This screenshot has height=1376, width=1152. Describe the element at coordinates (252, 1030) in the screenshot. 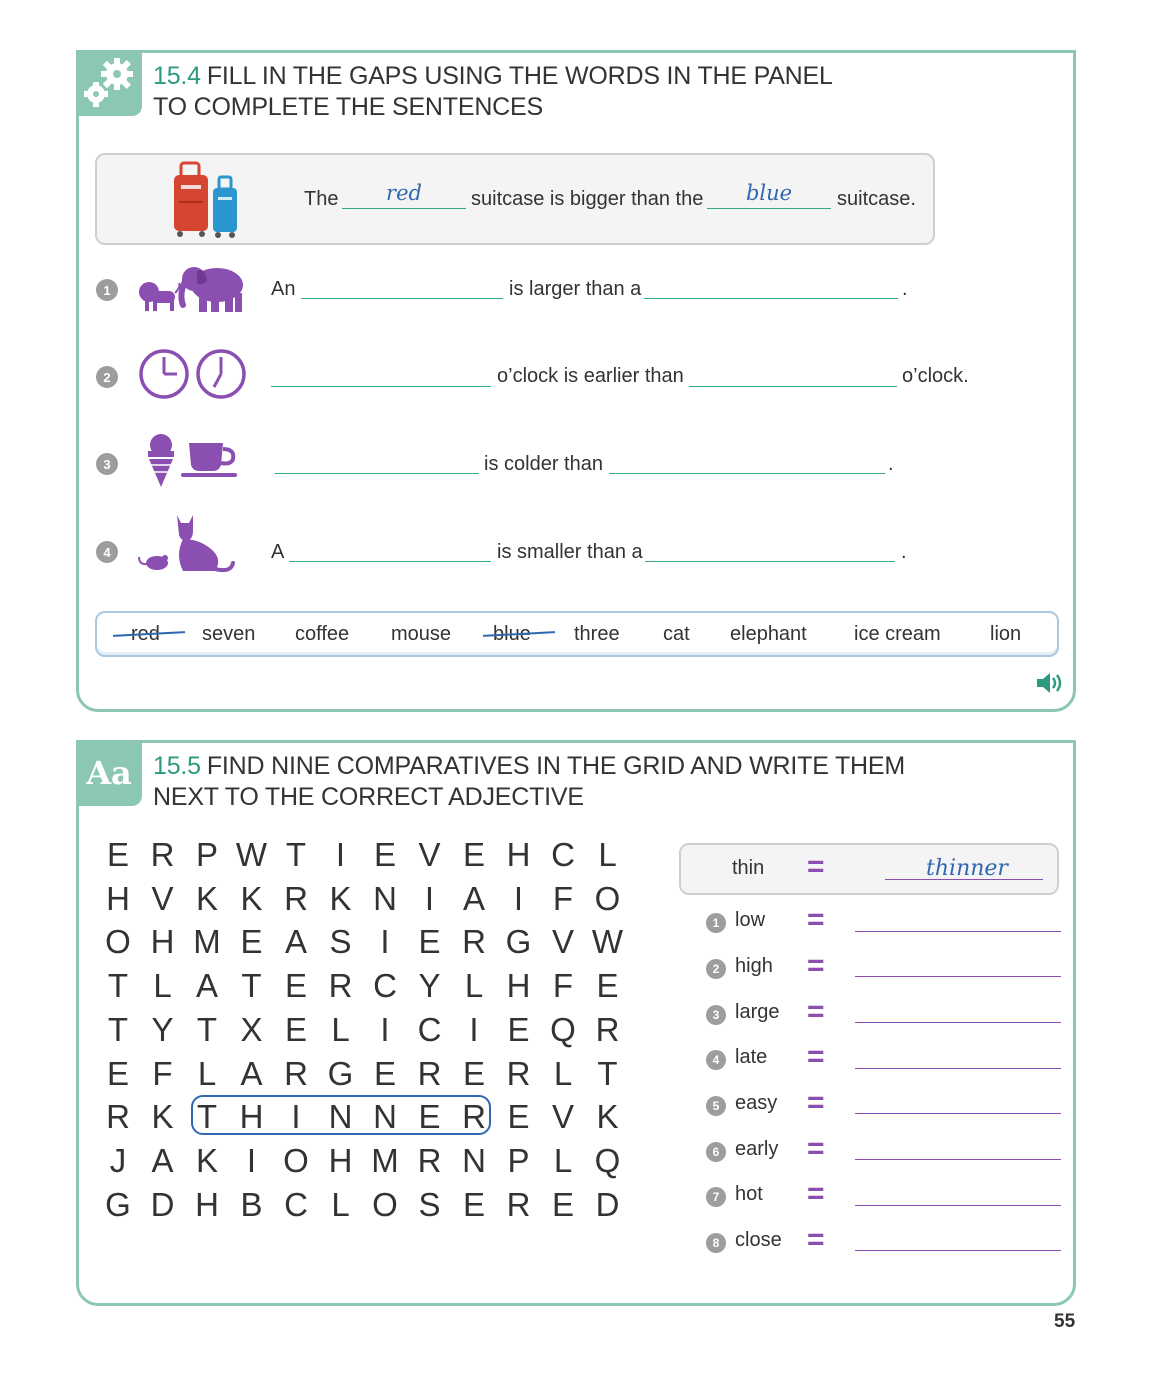

I see `grid-letter: X` at that location.